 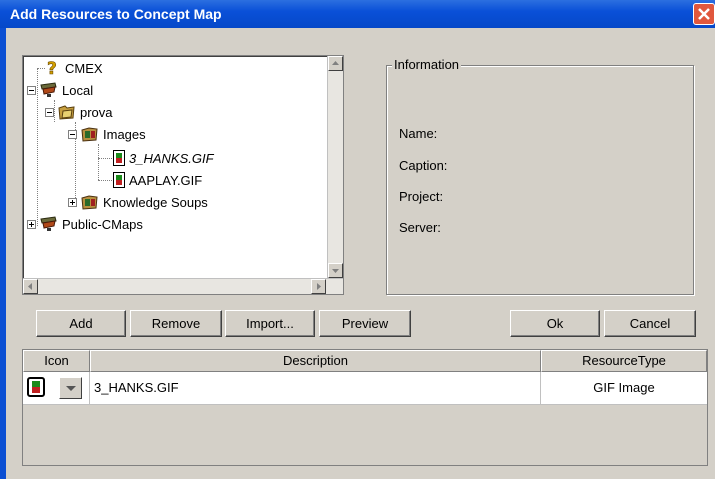 What do you see at coordinates (555, 323) in the screenshot?
I see `ok-button: Ok` at bounding box center [555, 323].